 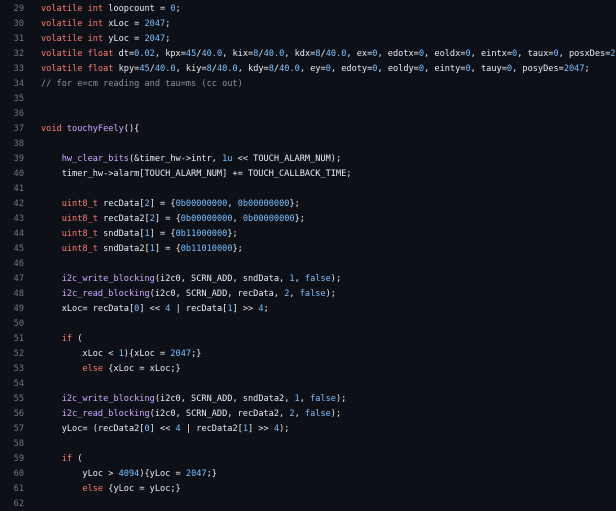 What do you see at coordinates (308, 383) in the screenshot?
I see `code-line: 54` at bounding box center [308, 383].